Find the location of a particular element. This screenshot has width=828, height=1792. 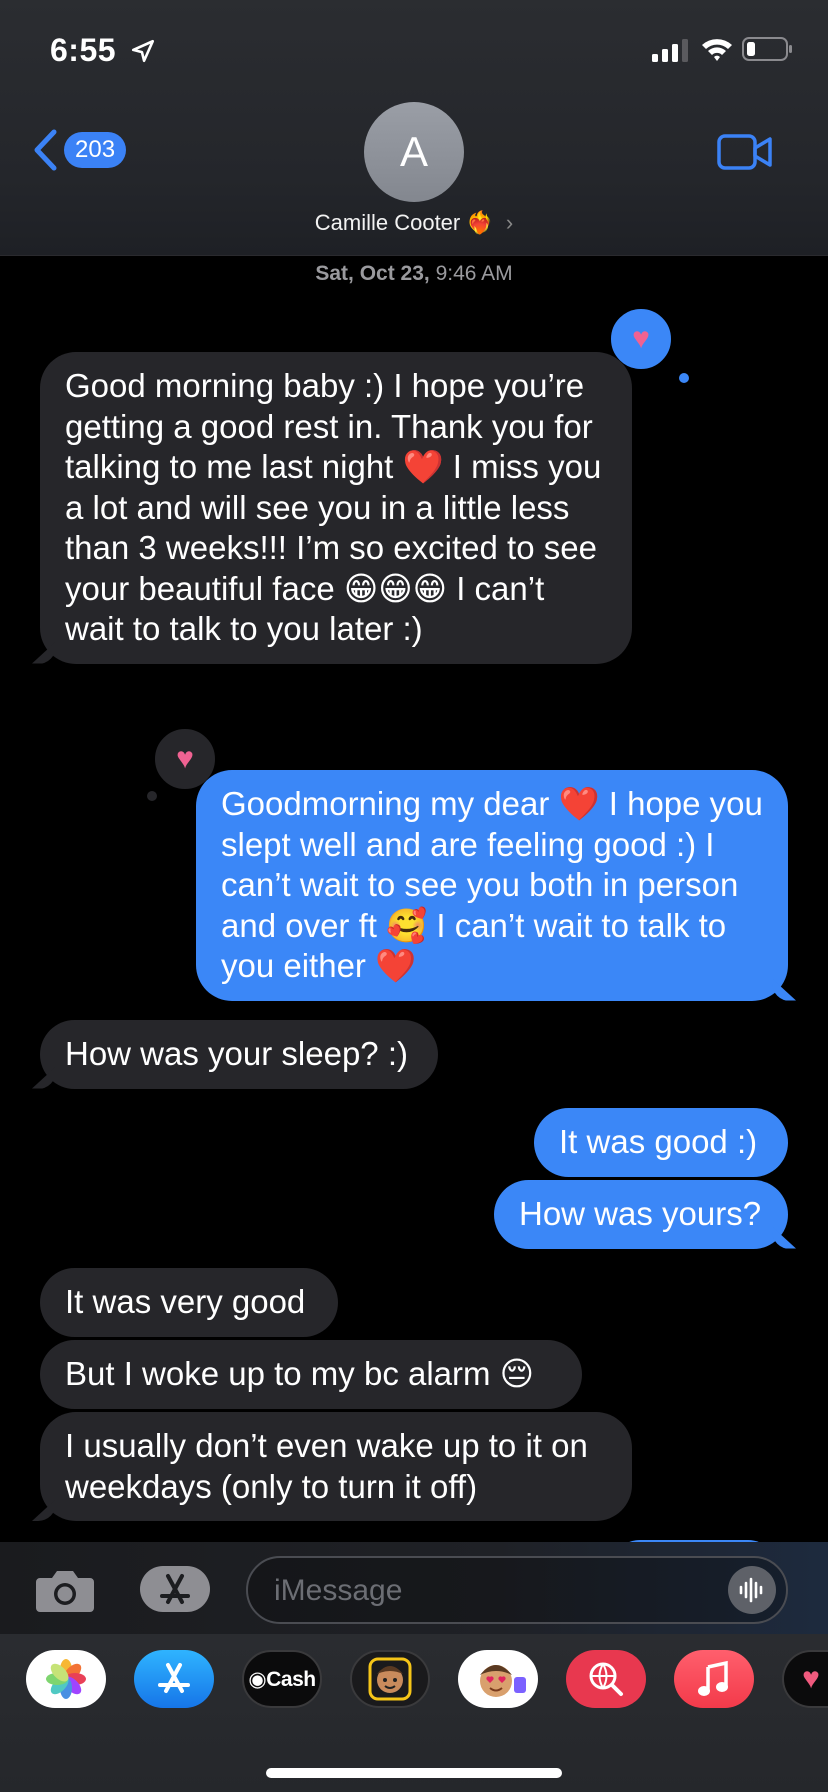

photos-app-icon is located at coordinates (66, 1679).